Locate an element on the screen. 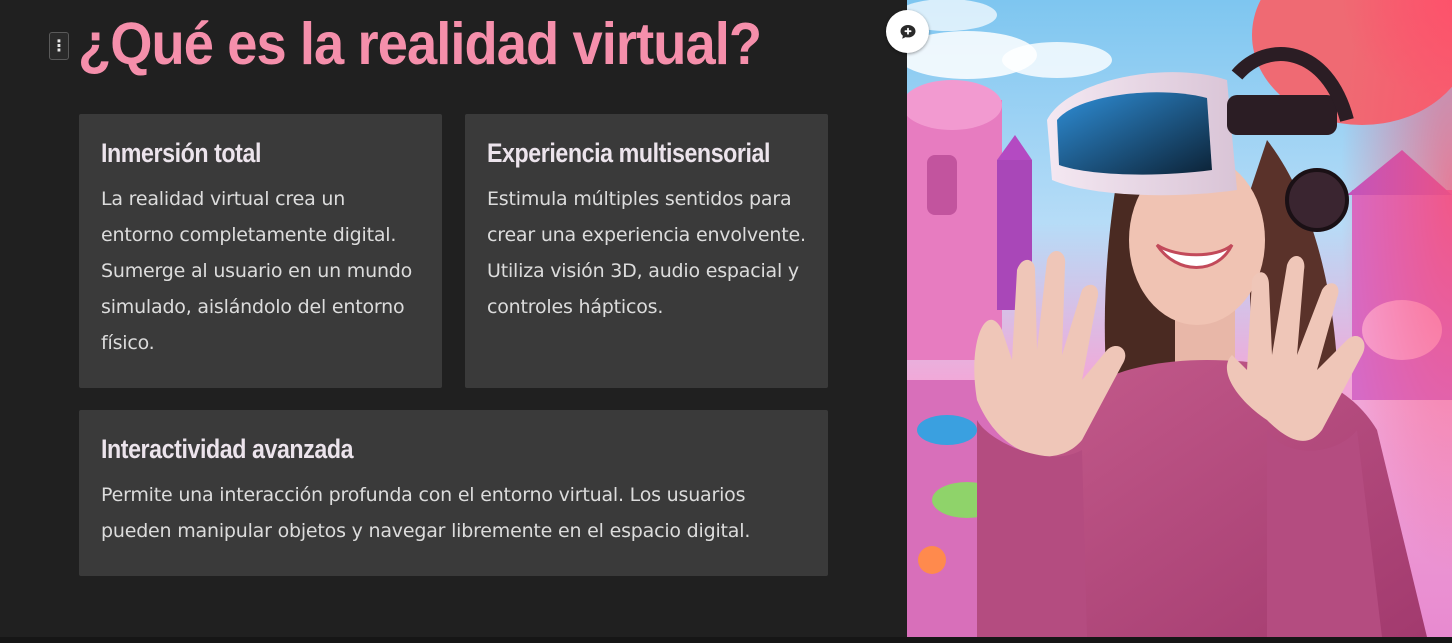 Image resolution: width=1452 pixels, height=643 pixels. slide-title: ¿Qué es la realidad virtual? is located at coordinates (420, 44).